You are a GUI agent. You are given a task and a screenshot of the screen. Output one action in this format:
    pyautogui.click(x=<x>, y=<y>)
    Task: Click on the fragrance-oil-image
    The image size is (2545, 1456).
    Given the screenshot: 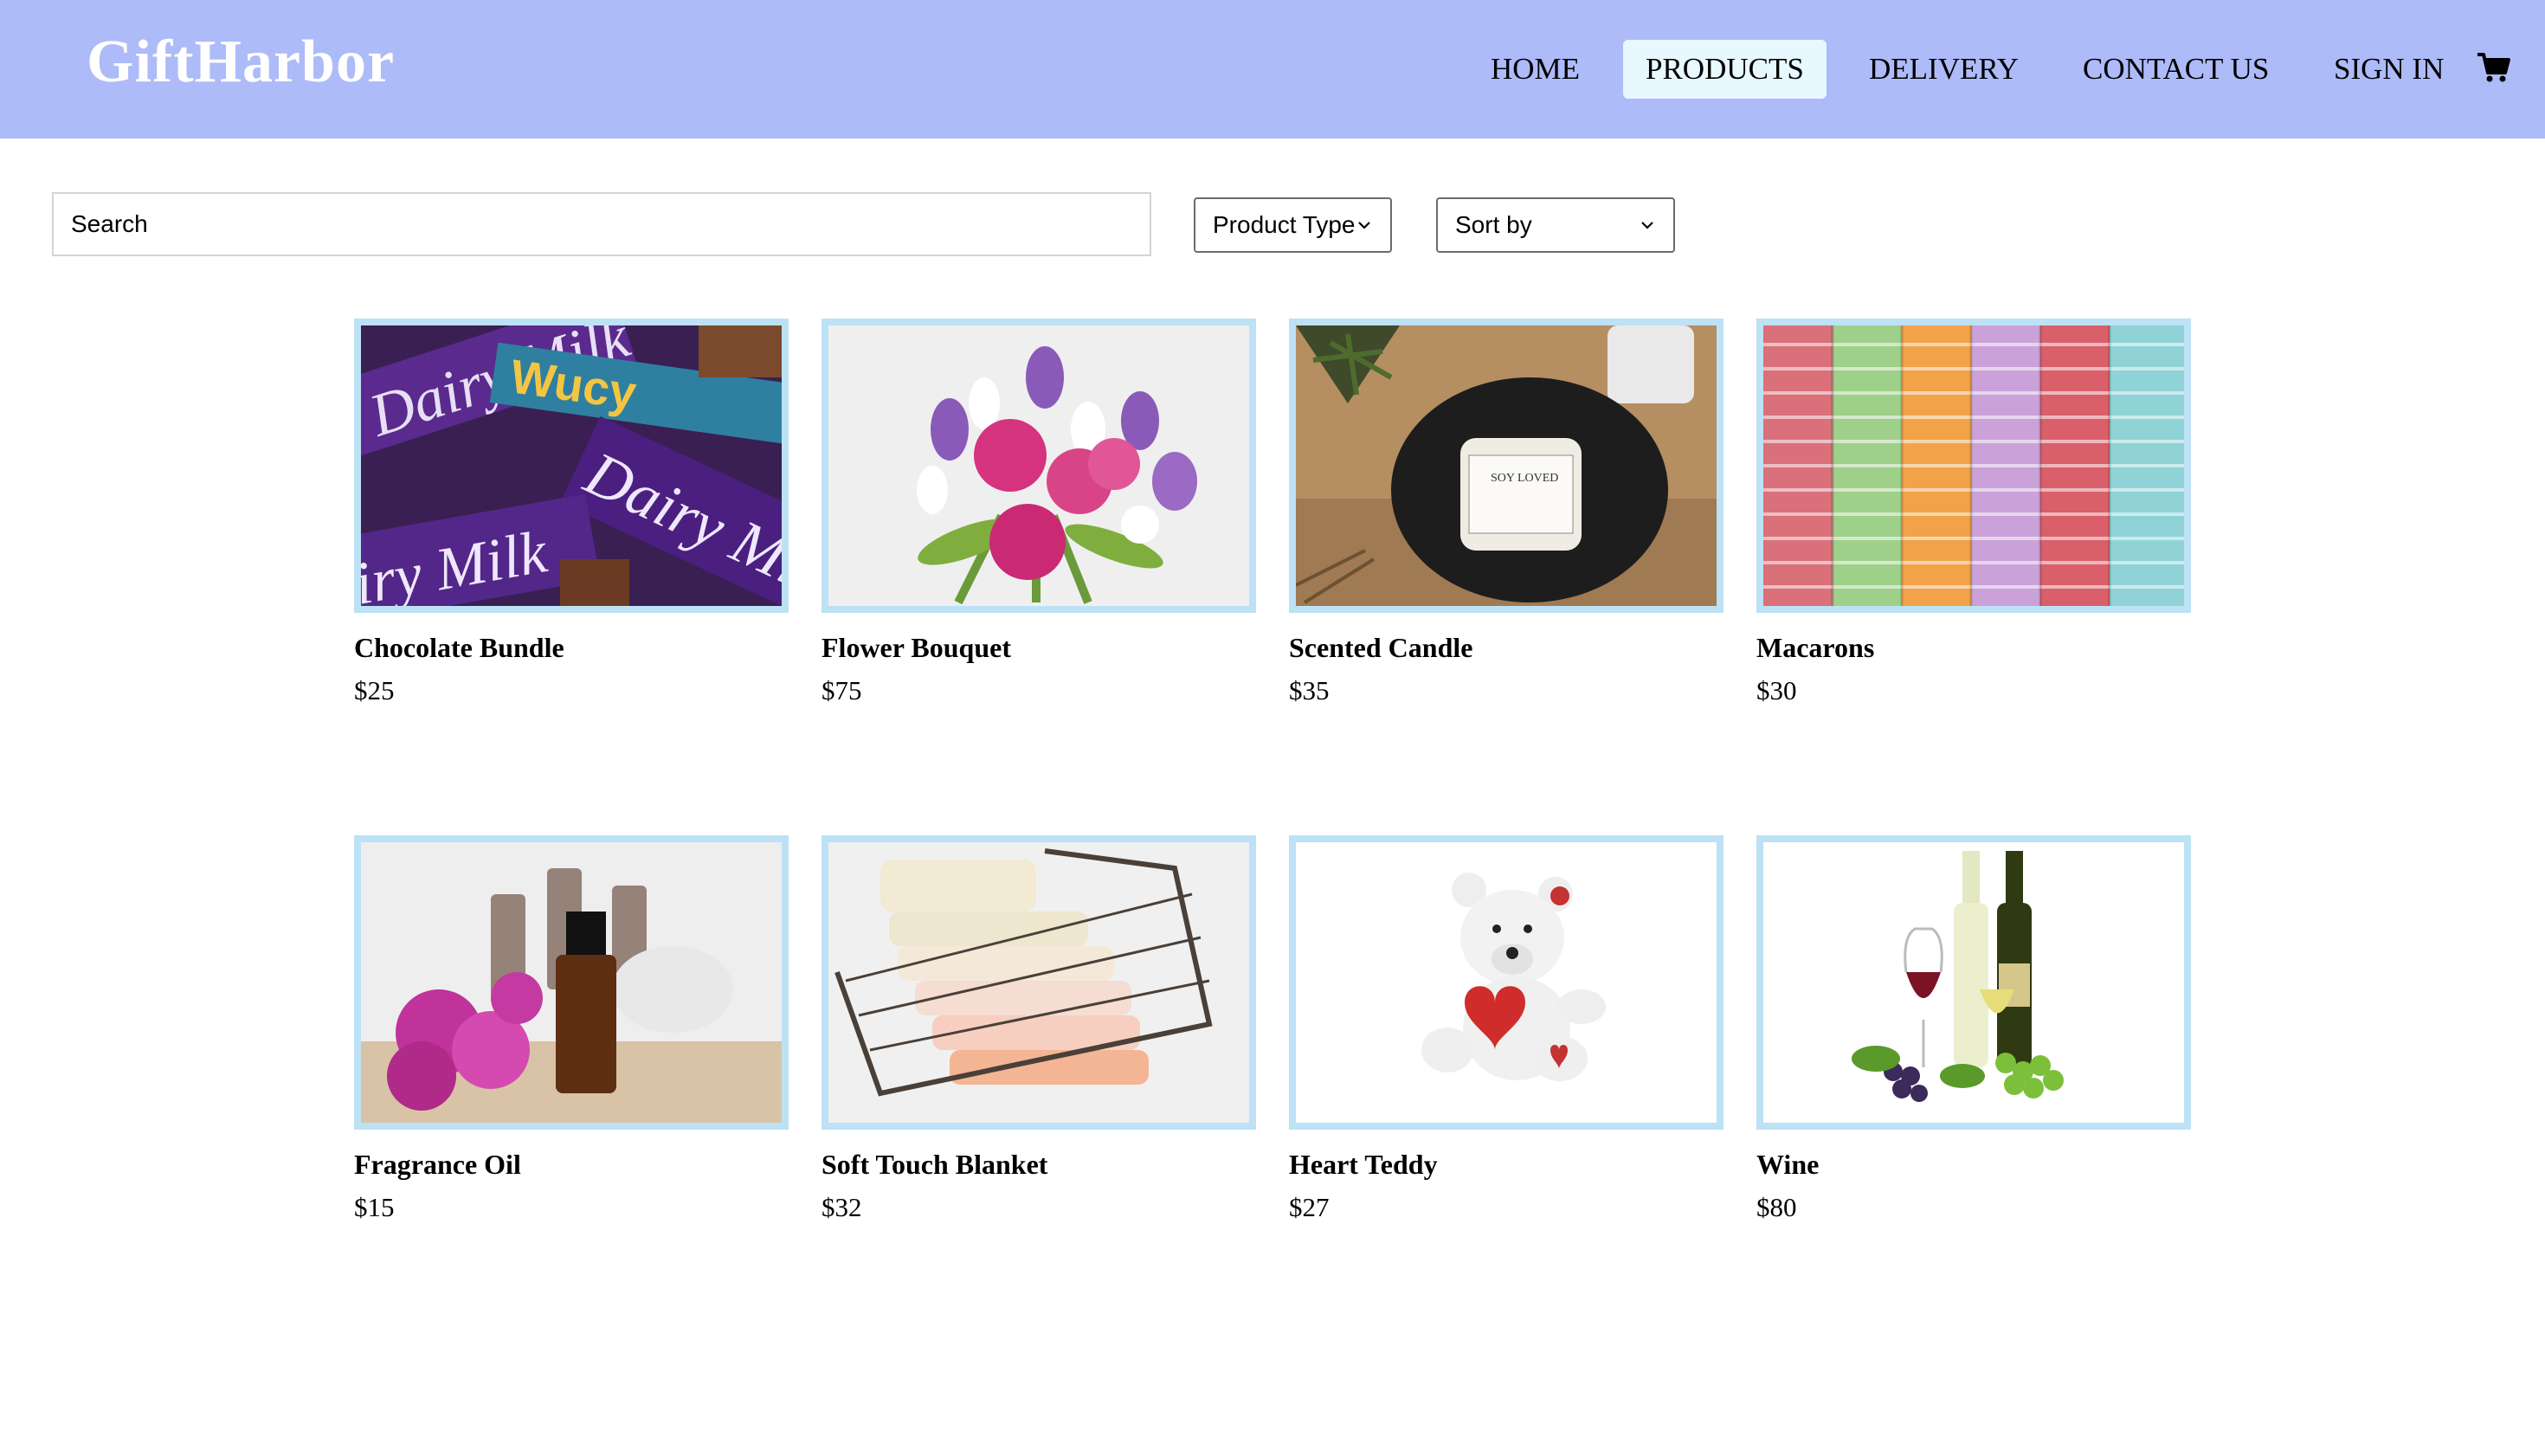 What is the action you would take?
    pyautogui.click(x=571, y=982)
    